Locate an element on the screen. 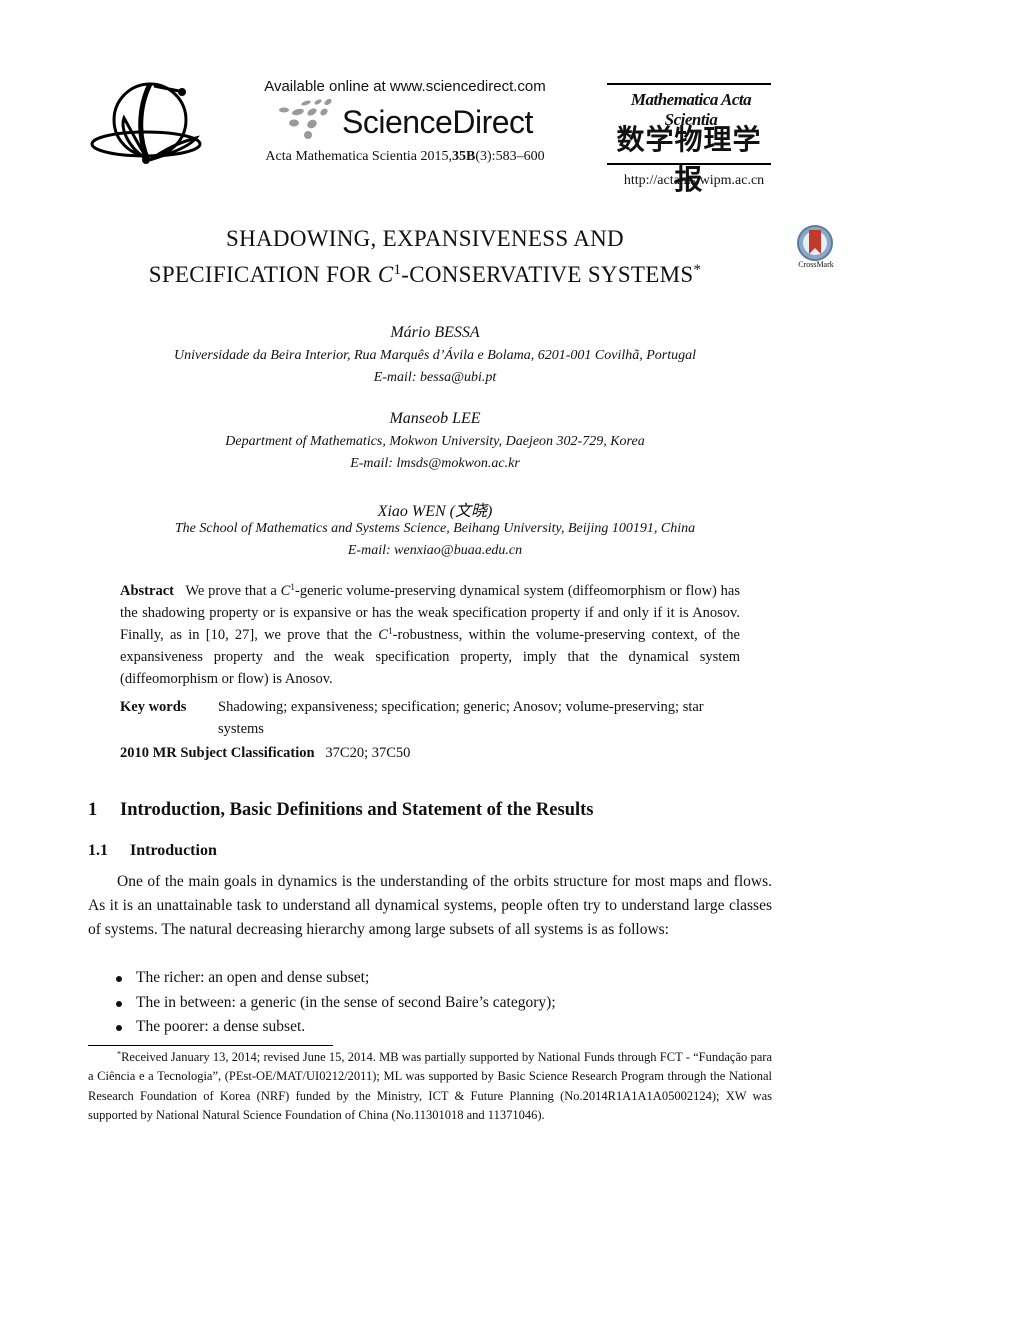  citation-prefix: Acta Mathematica Scientia 2015, is located at coordinates (359, 156).